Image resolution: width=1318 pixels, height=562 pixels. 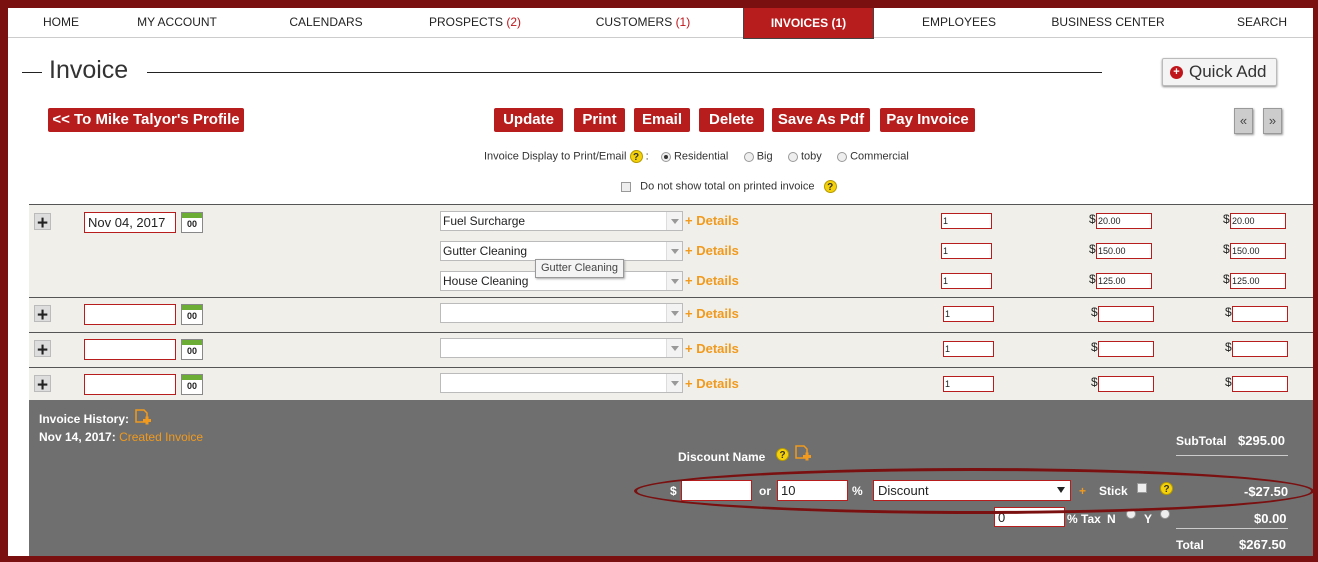 What do you see at coordinates (683, 22) in the screenshot?
I see `customers-count: (1)` at bounding box center [683, 22].